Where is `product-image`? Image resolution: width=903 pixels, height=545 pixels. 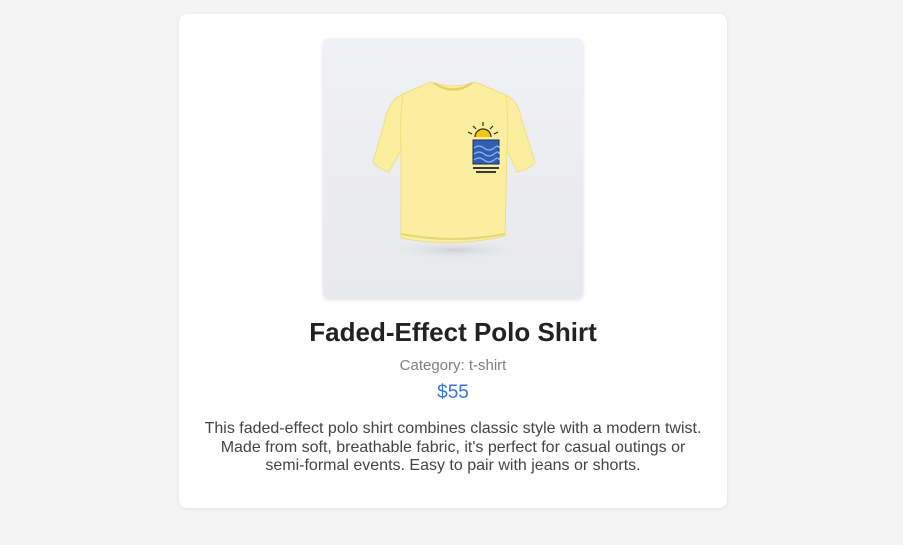 product-image is located at coordinates (453, 168).